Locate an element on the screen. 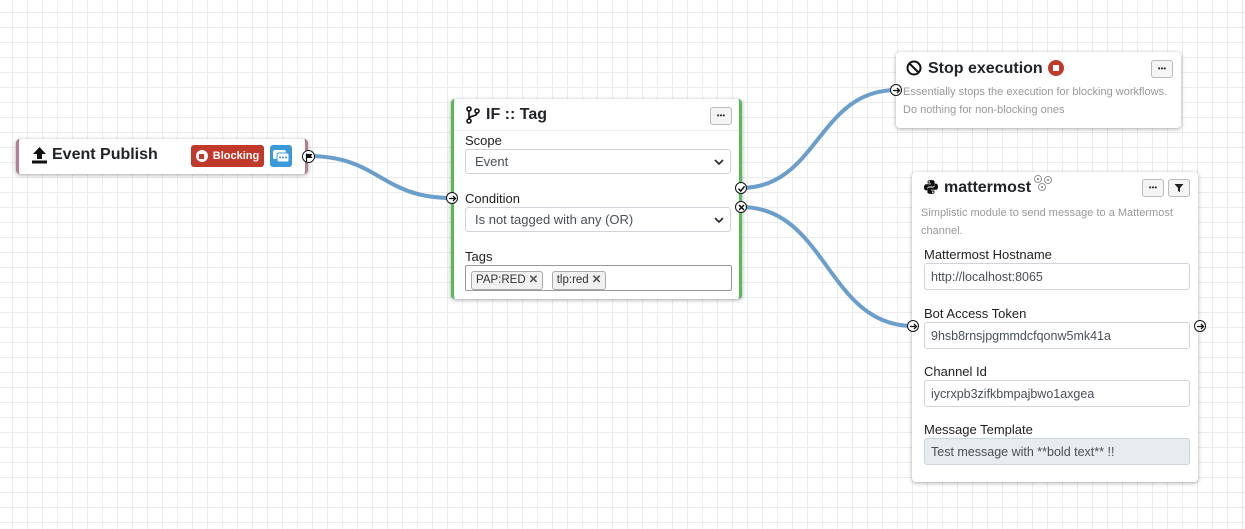 The height and width of the screenshot is (529, 1245). tags-label: Tags is located at coordinates (479, 256).